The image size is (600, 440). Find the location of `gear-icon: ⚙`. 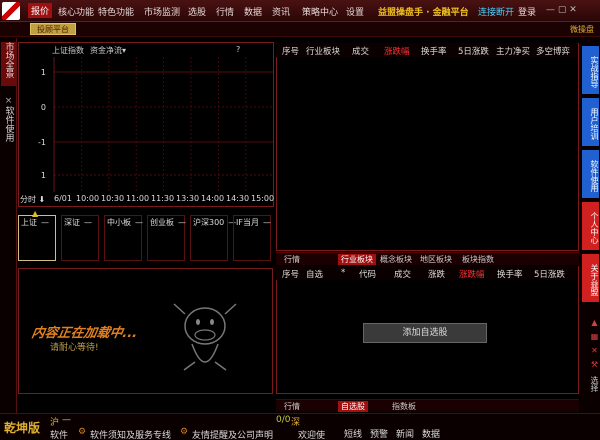

gear-icon: ⚙ is located at coordinates (82, 432).